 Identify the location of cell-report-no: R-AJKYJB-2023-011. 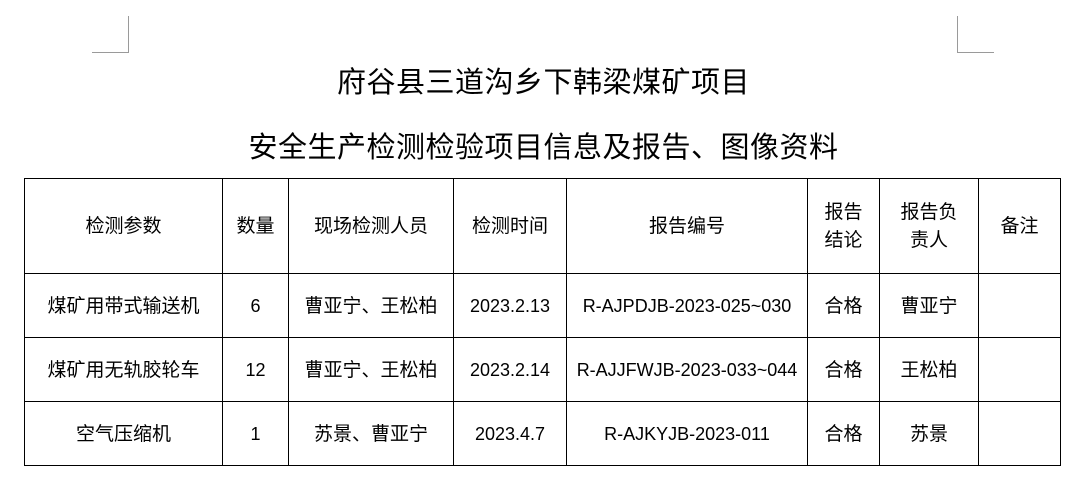
(687, 433).